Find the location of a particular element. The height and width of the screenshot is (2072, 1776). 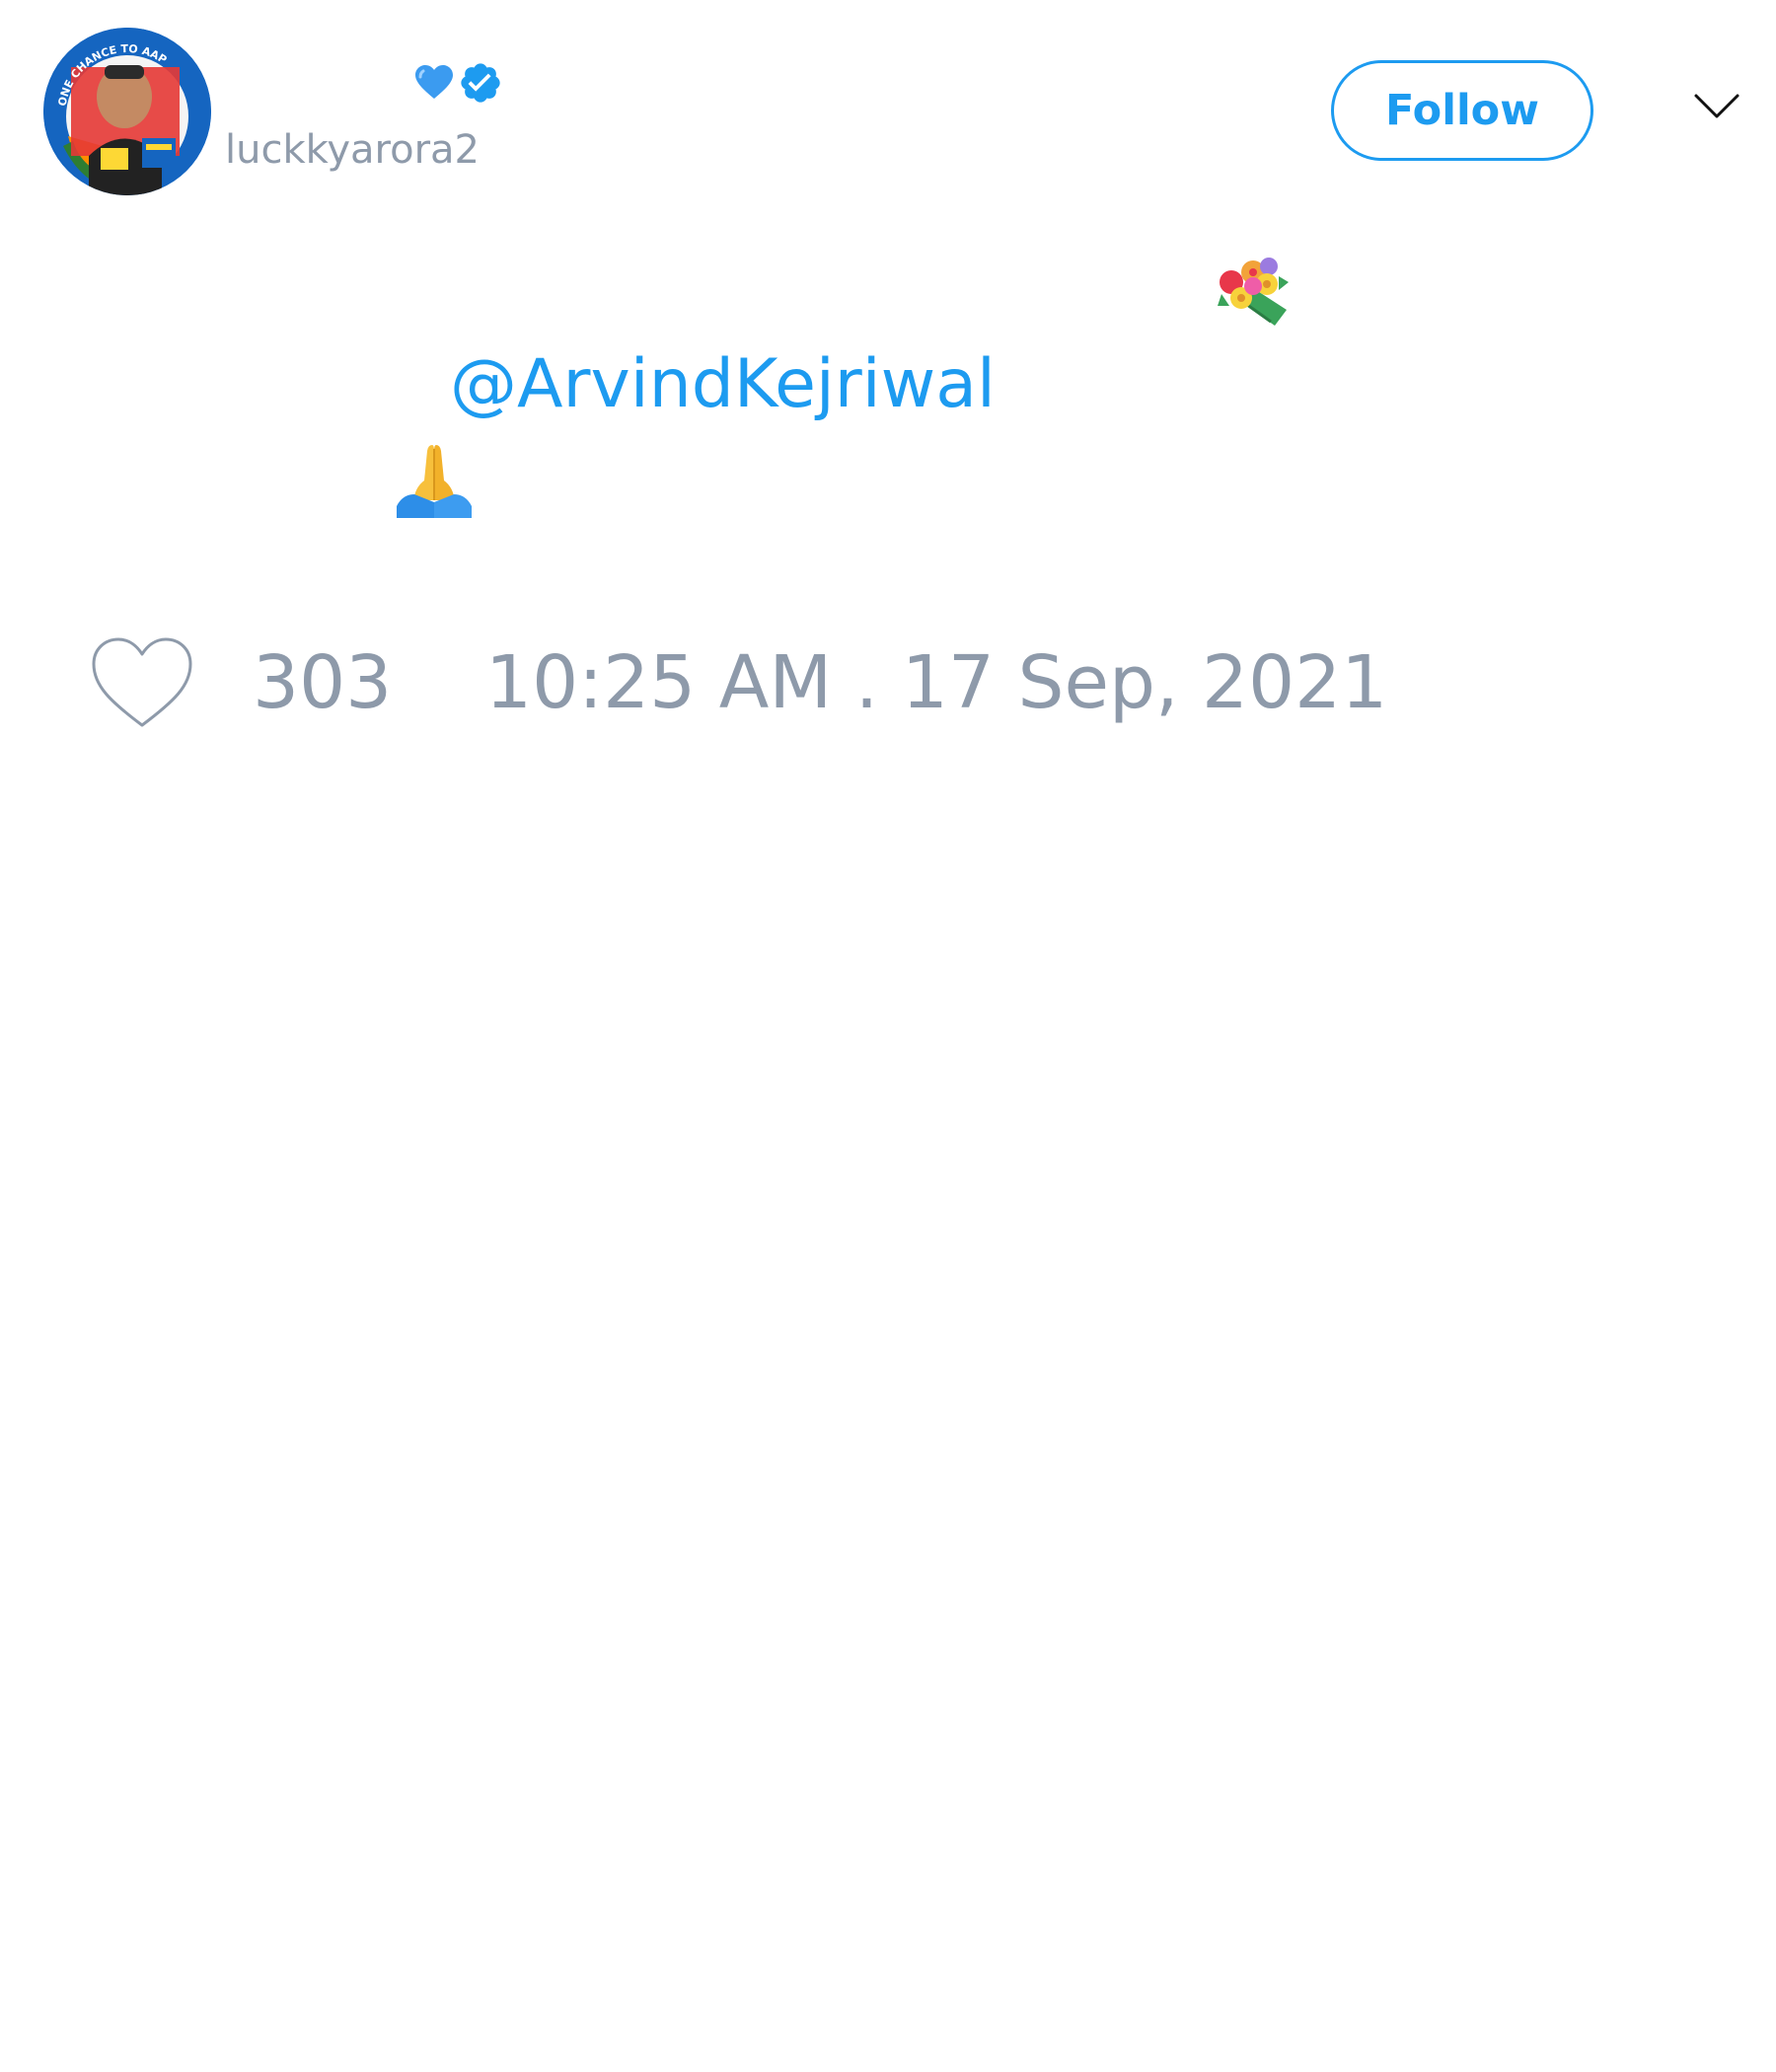

chevron-down-icon is located at coordinates (1717, 106).